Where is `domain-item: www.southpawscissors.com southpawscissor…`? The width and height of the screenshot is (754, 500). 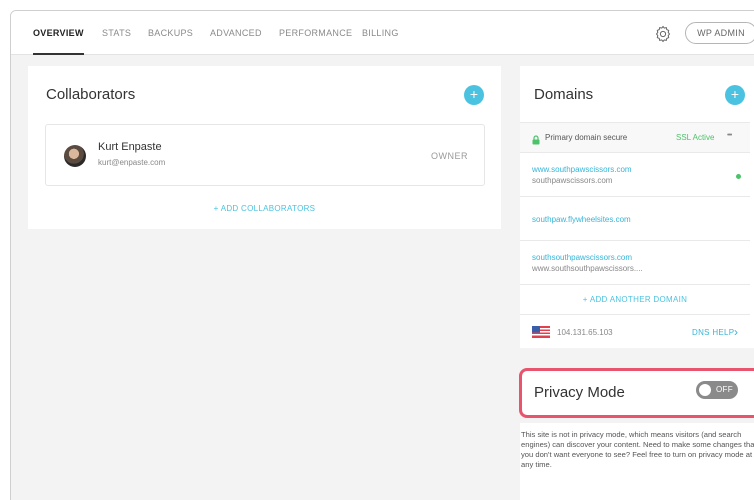
domain-item: www.southpawscissors.com southpawscissor… is located at coordinates (635, 174).